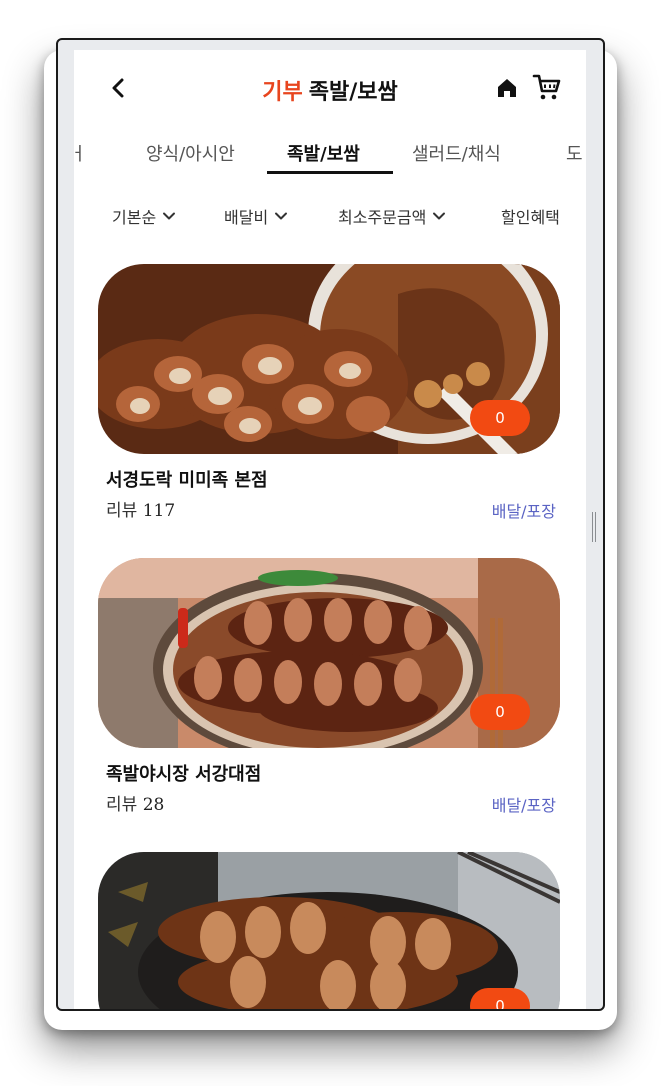 The width and height of the screenshot is (661, 1086). I want to click on review-count: 28, so click(153, 805).